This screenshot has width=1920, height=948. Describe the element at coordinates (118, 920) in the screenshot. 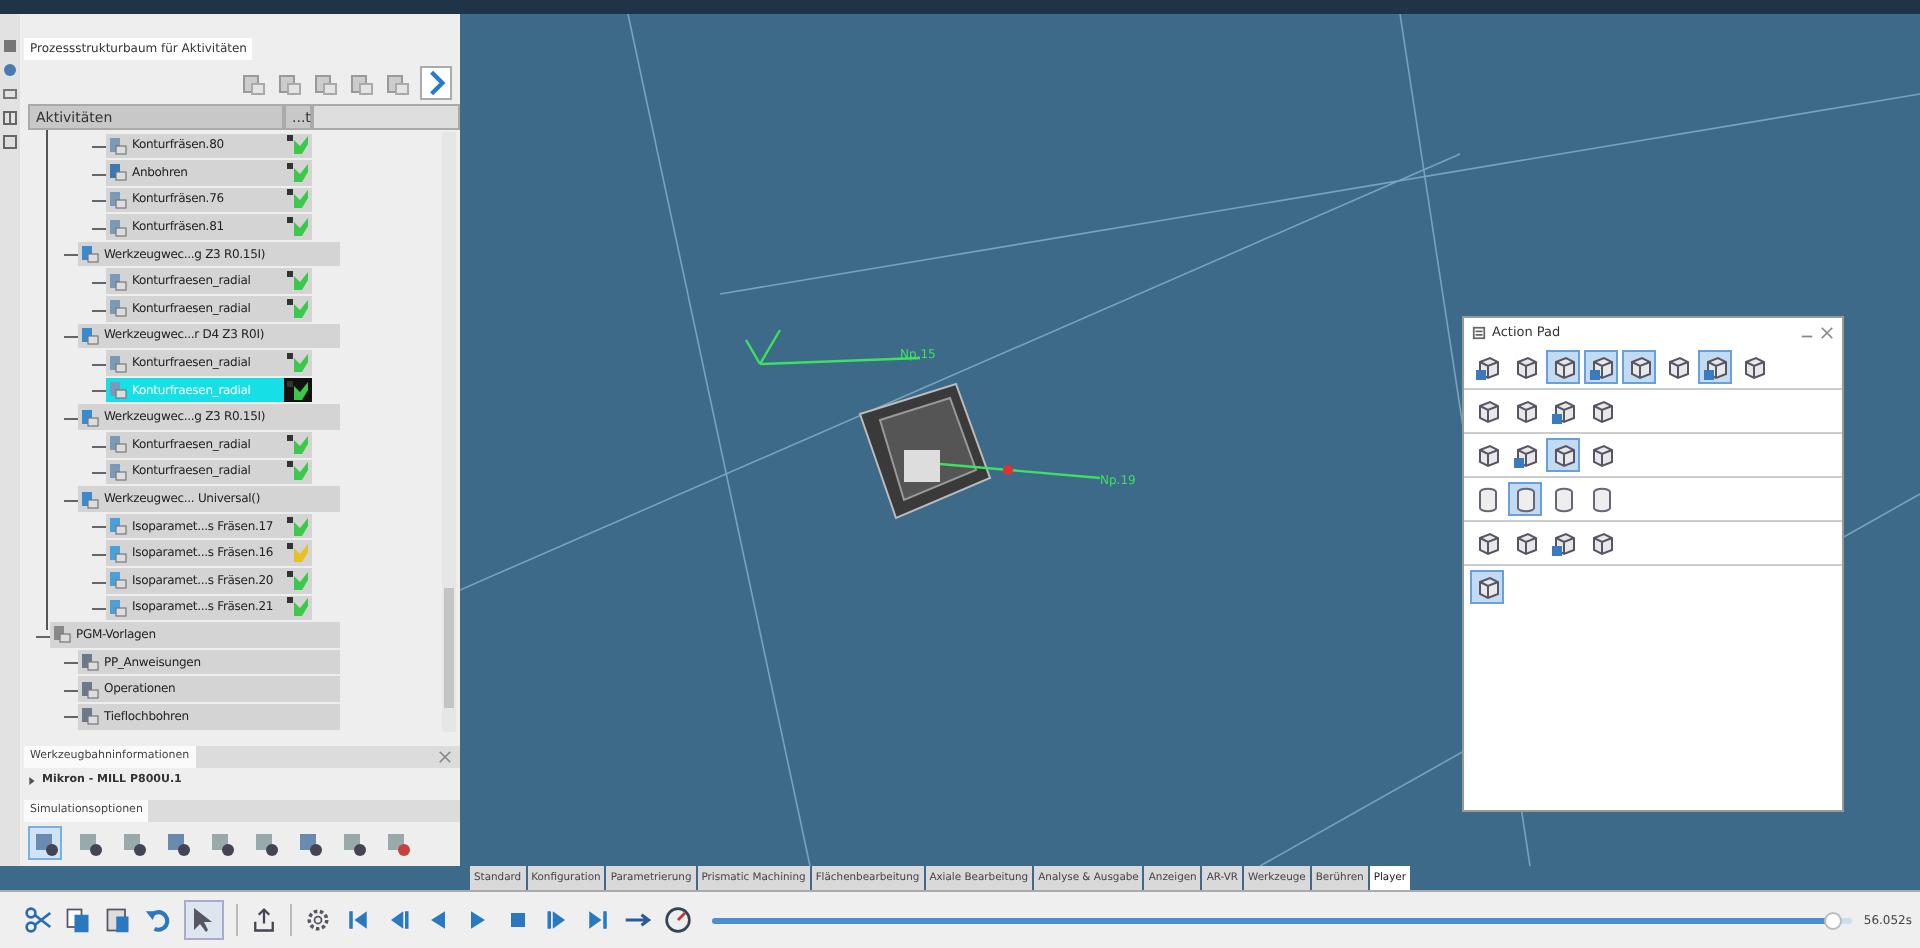

I see `paste-icon` at that location.